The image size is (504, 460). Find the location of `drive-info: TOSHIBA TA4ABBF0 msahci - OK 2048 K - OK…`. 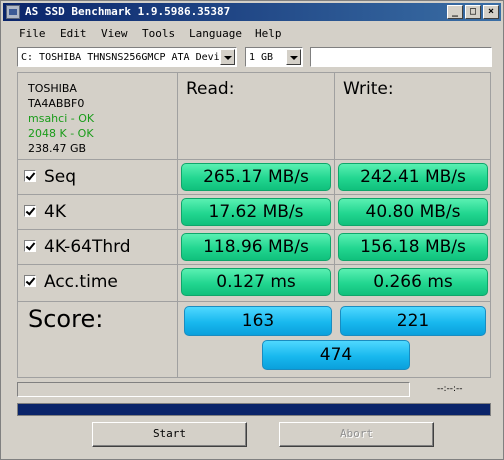

drive-info: TOSHIBA TA4ABBF0 msahci - OK 2048 K - OK… is located at coordinates (61, 118).